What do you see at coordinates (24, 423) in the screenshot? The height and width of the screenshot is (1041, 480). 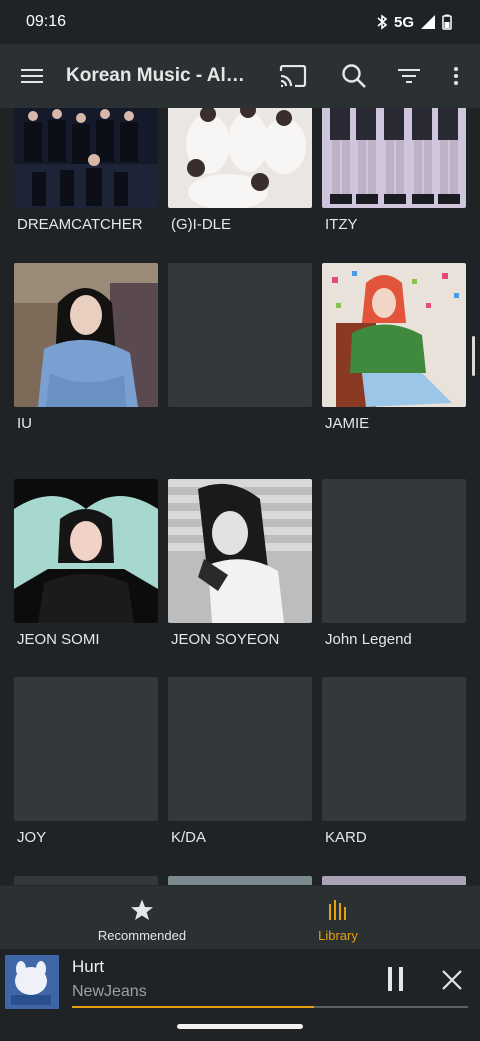 I see `artist-label: IU` at bounding box center [24, 423].